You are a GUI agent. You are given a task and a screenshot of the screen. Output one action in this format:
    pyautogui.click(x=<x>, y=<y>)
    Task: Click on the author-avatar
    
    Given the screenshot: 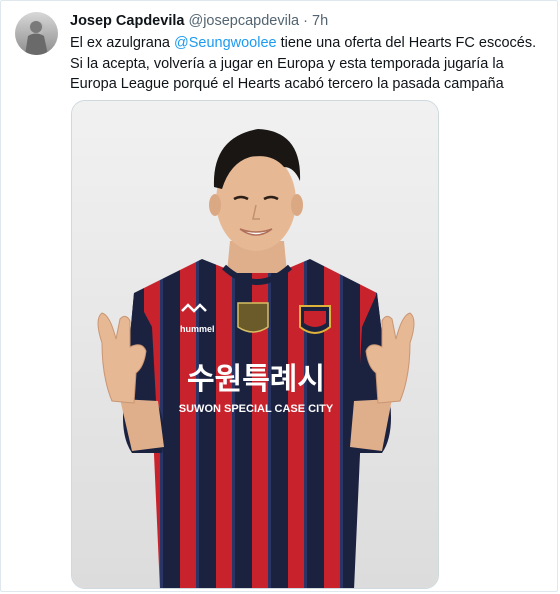 What is the action you would take?
    pyautogui.click(x=36, y=33)
    